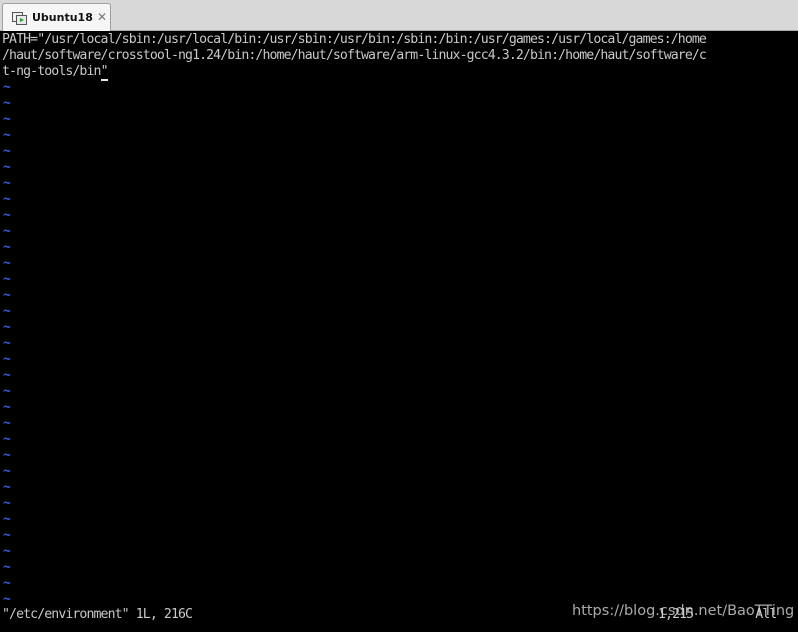  Describe the element at coordinates (399, 15) in the screenshot. I see `tab-bar: Ubuntu18 ✕` at that location.